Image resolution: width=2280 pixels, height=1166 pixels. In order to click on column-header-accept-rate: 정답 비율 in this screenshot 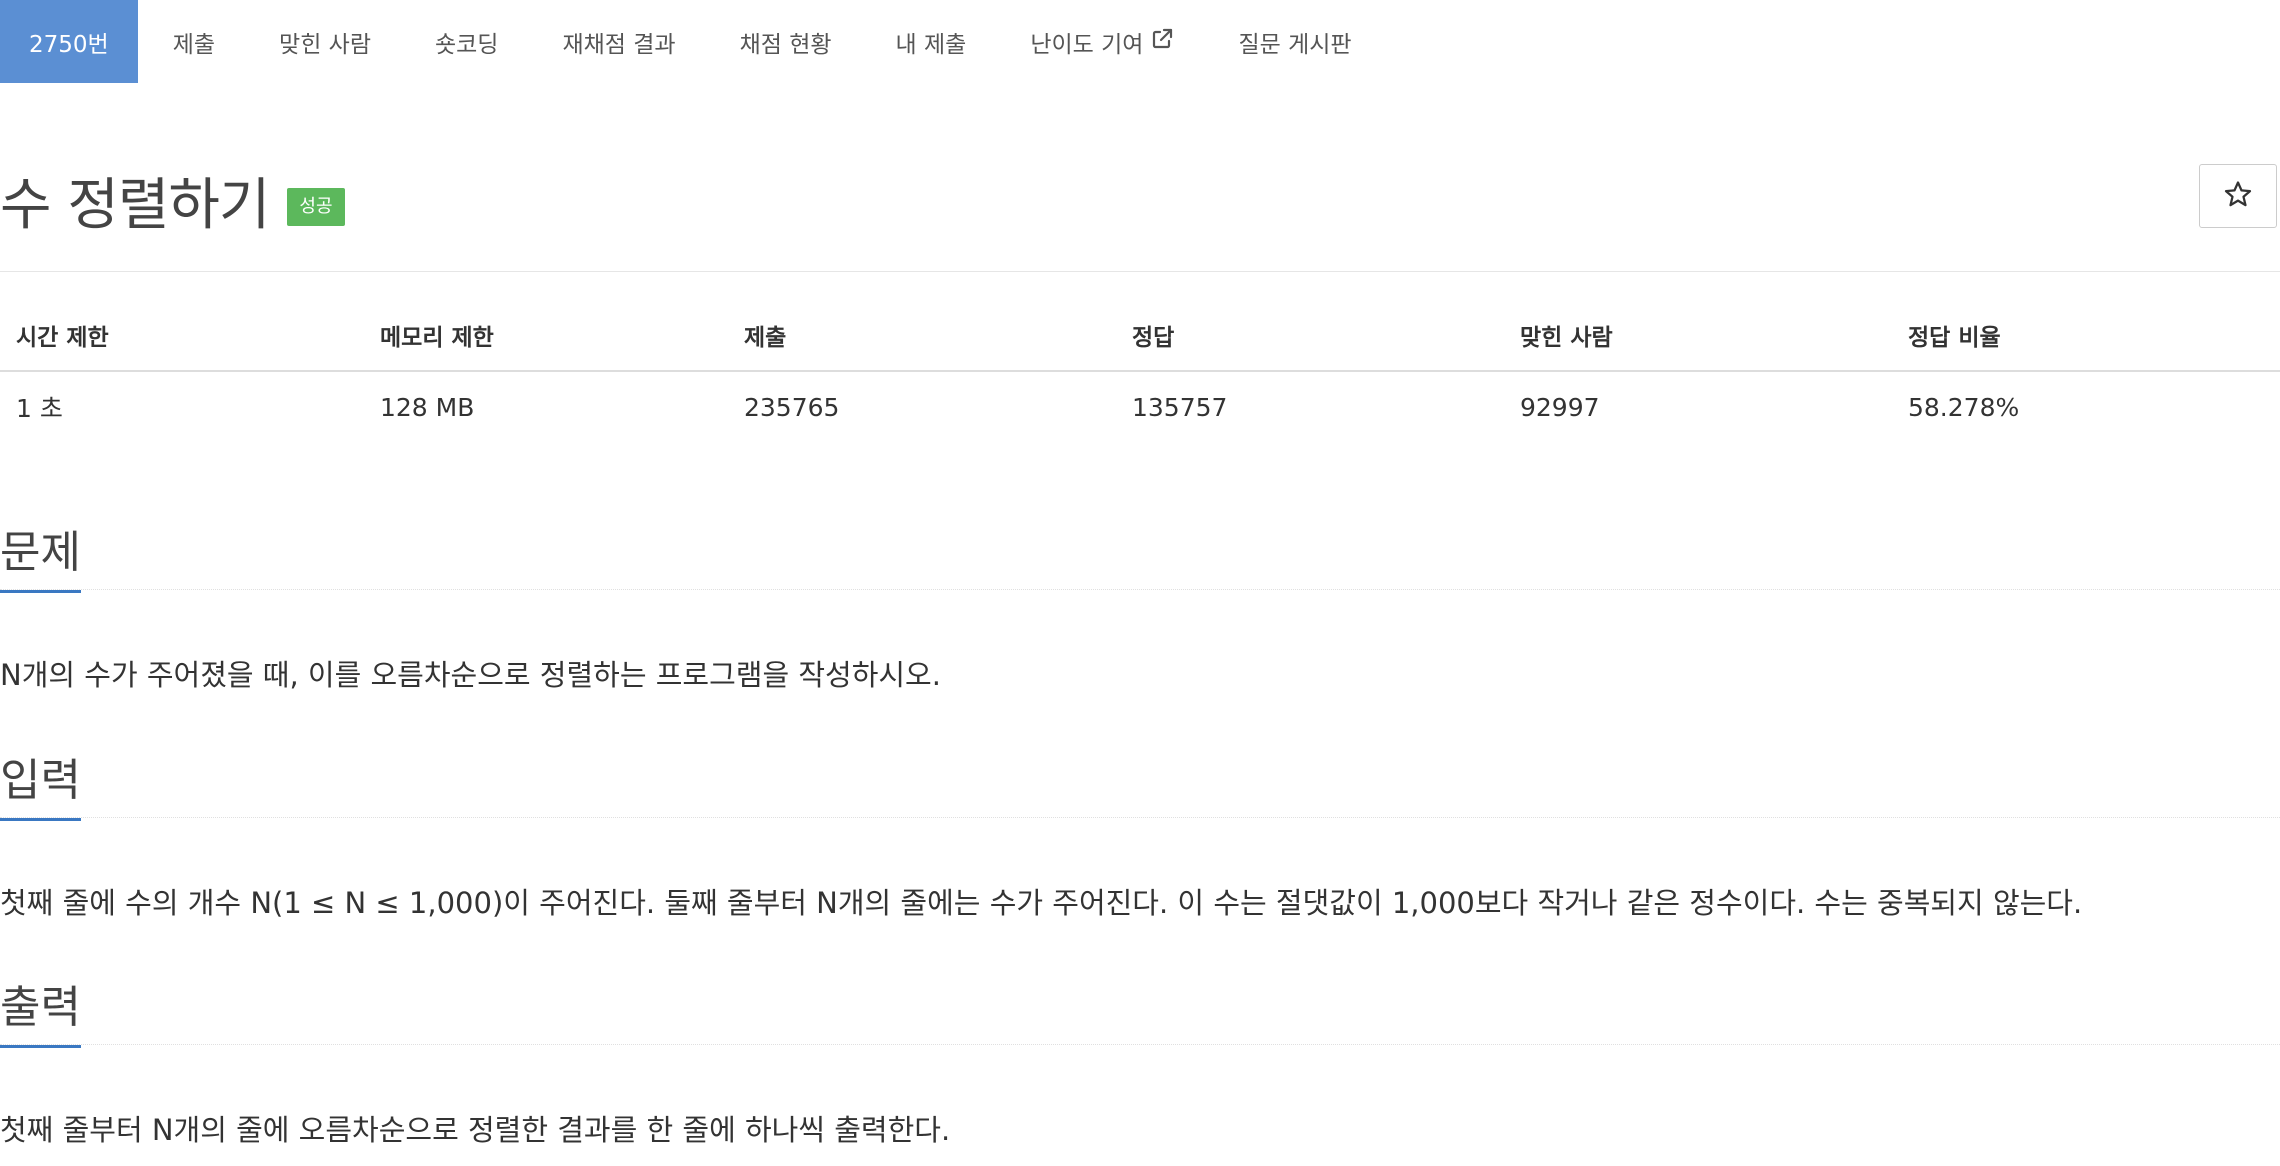, I will do `click(2086, 345)`.